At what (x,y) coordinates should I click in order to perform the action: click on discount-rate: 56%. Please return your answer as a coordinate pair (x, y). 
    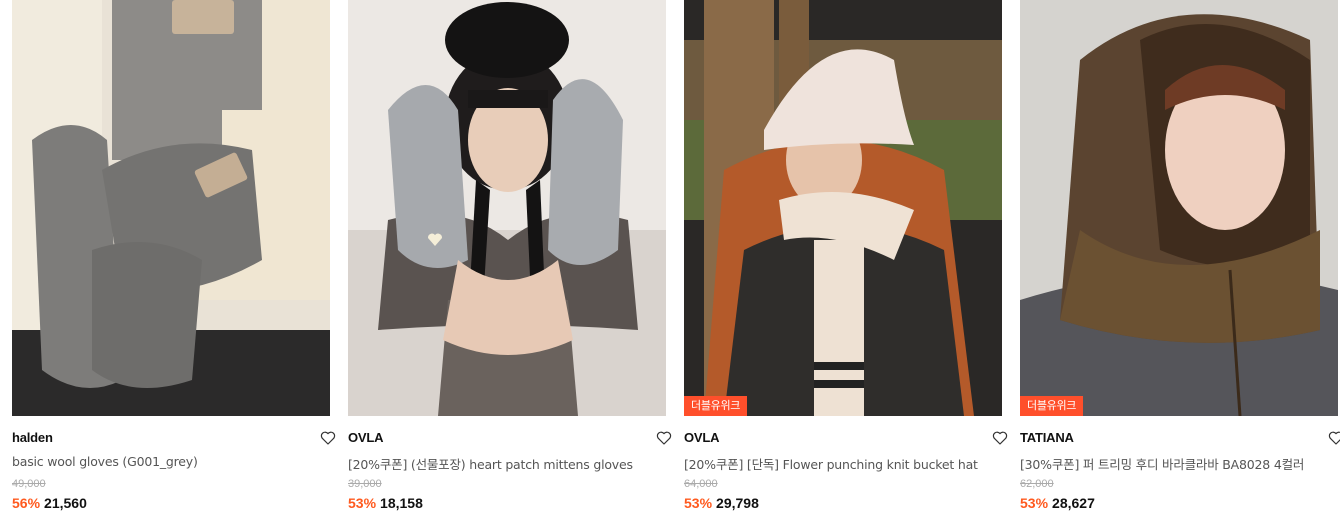
    Looking at the image, I should click on (26, 503).